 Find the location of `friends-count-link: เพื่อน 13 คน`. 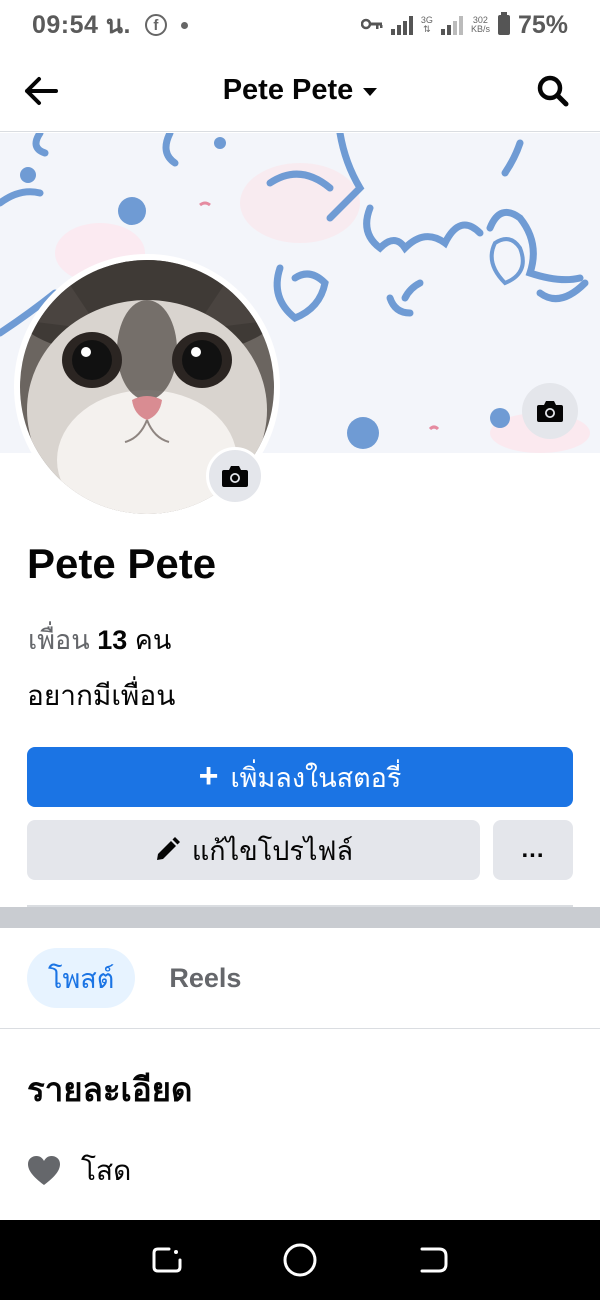

friends-count-link: เพื่อน 13 คน is located at coordinates (99, 639).